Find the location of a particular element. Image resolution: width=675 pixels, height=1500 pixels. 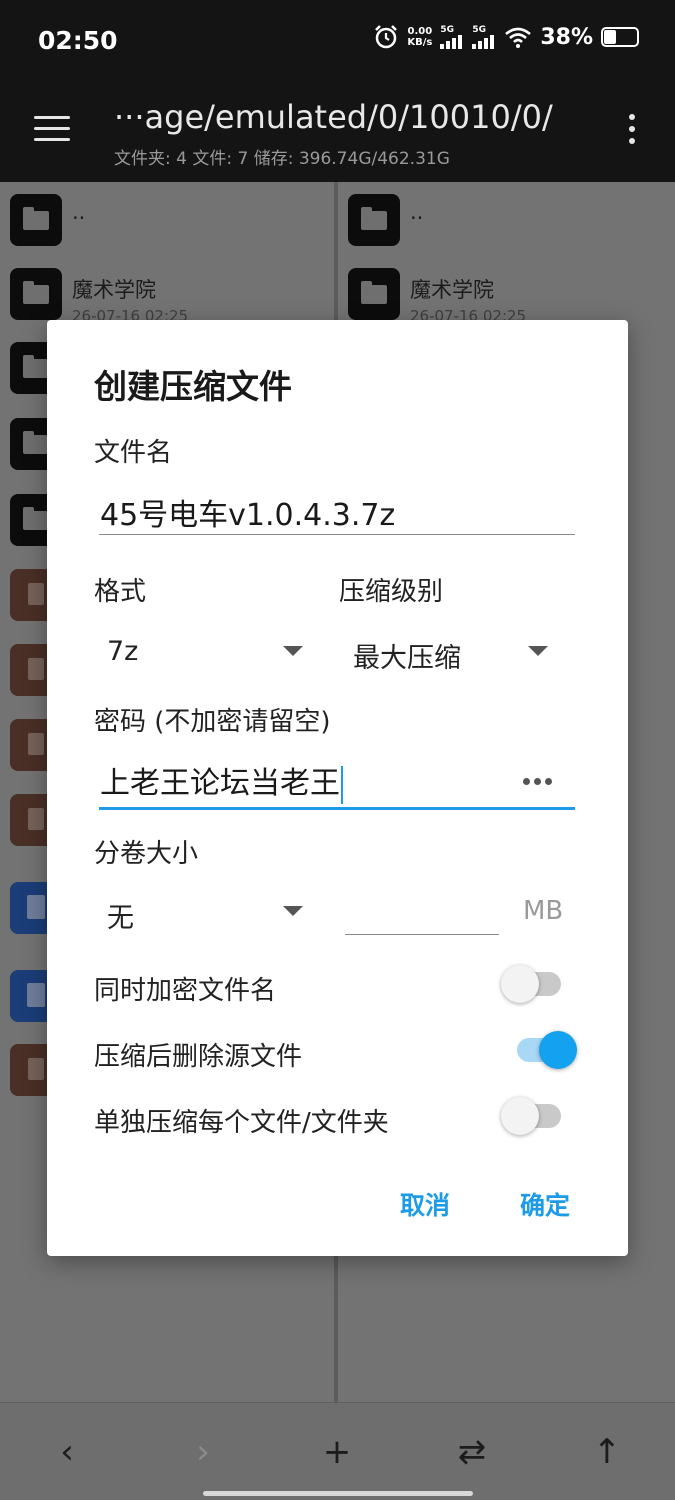

filename-label: 文件名 is located at coordinates (133, 453).